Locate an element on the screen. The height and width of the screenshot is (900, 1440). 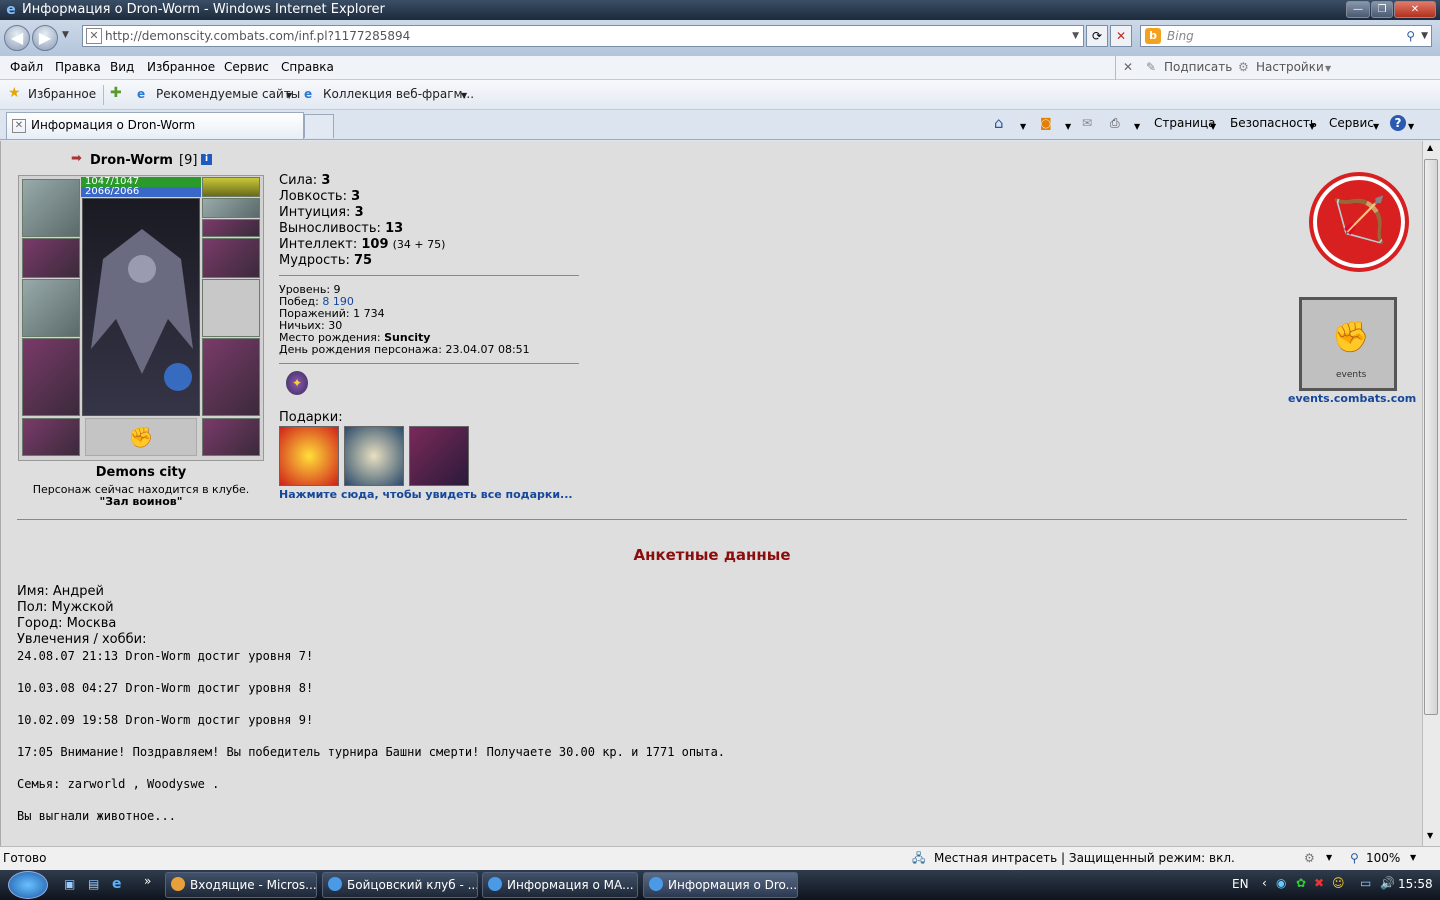
show-desktop-icon: ▣ is located at coordinates (69, 884).